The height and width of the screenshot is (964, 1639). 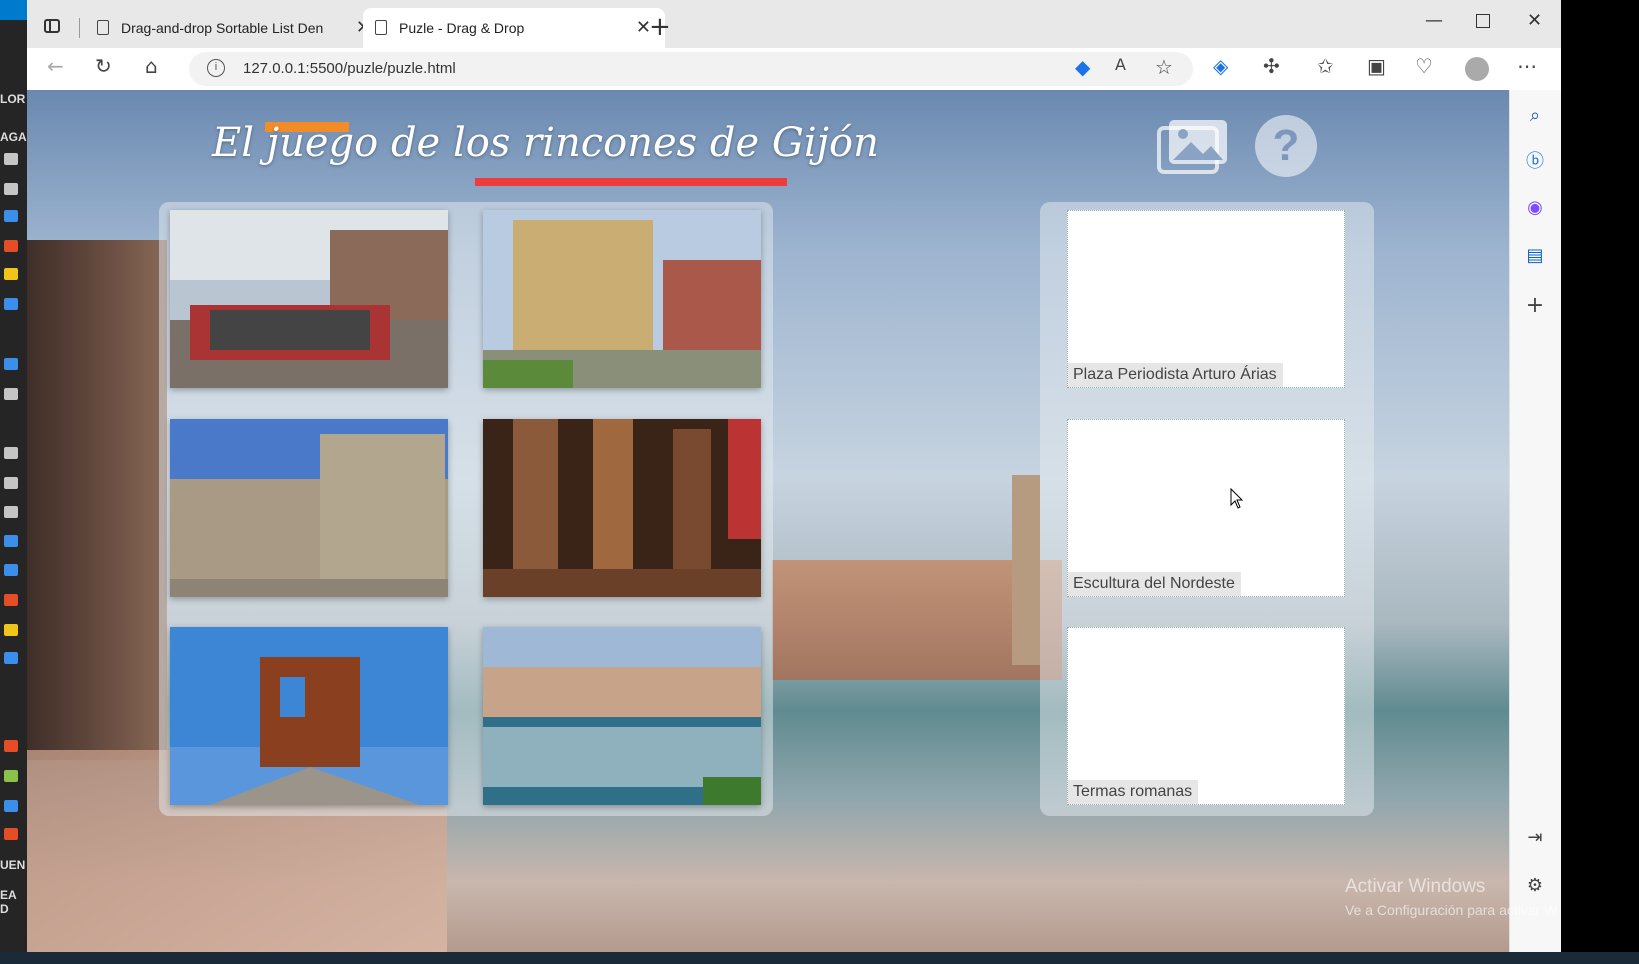 What do you see at coordinates (1220, 66) in the screenshot?
I see `extension-fox-icon: ◈` at bounding box center [1220, 66].